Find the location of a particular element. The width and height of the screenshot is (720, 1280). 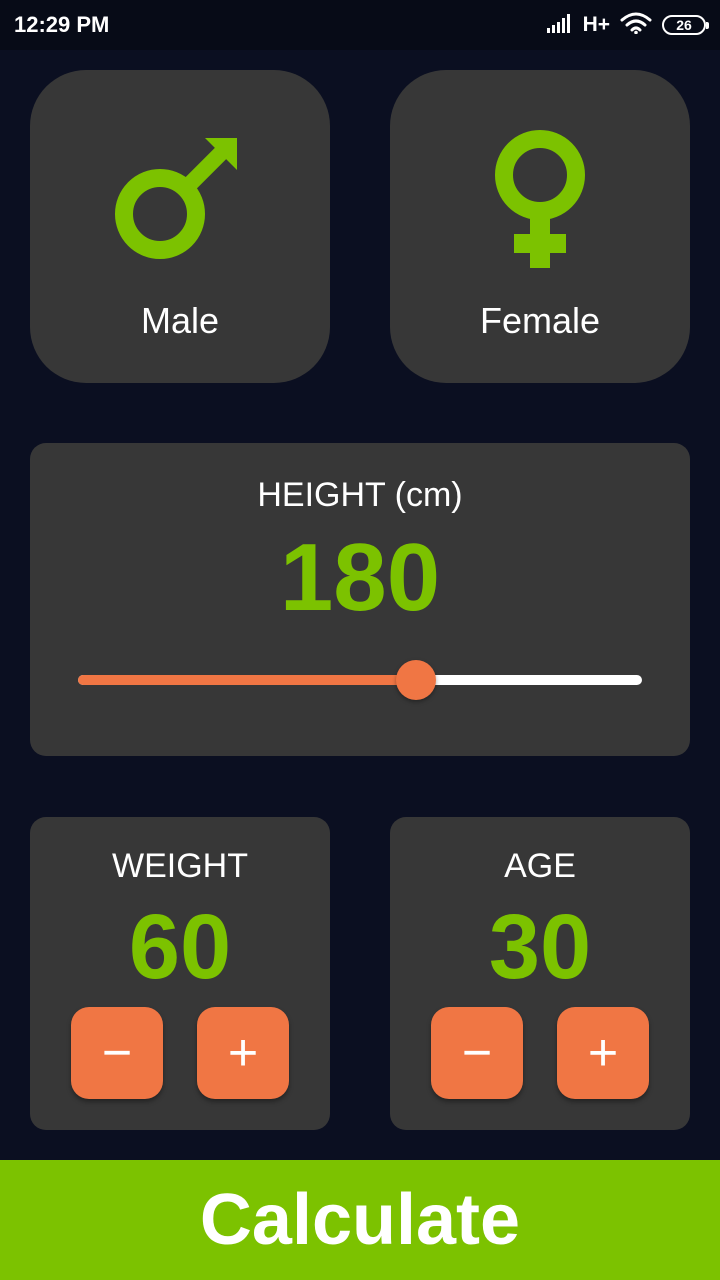

height-slider is located at coordinates (360, 680).